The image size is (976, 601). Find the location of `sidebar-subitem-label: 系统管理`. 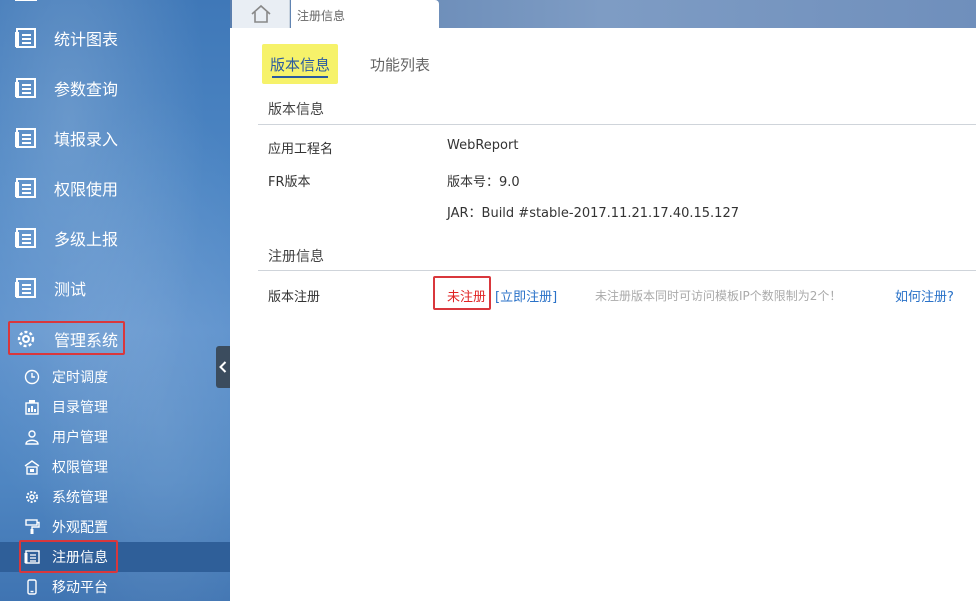

sidebar-subitem-label: 系统管理 is located at coordinates (80, 498).